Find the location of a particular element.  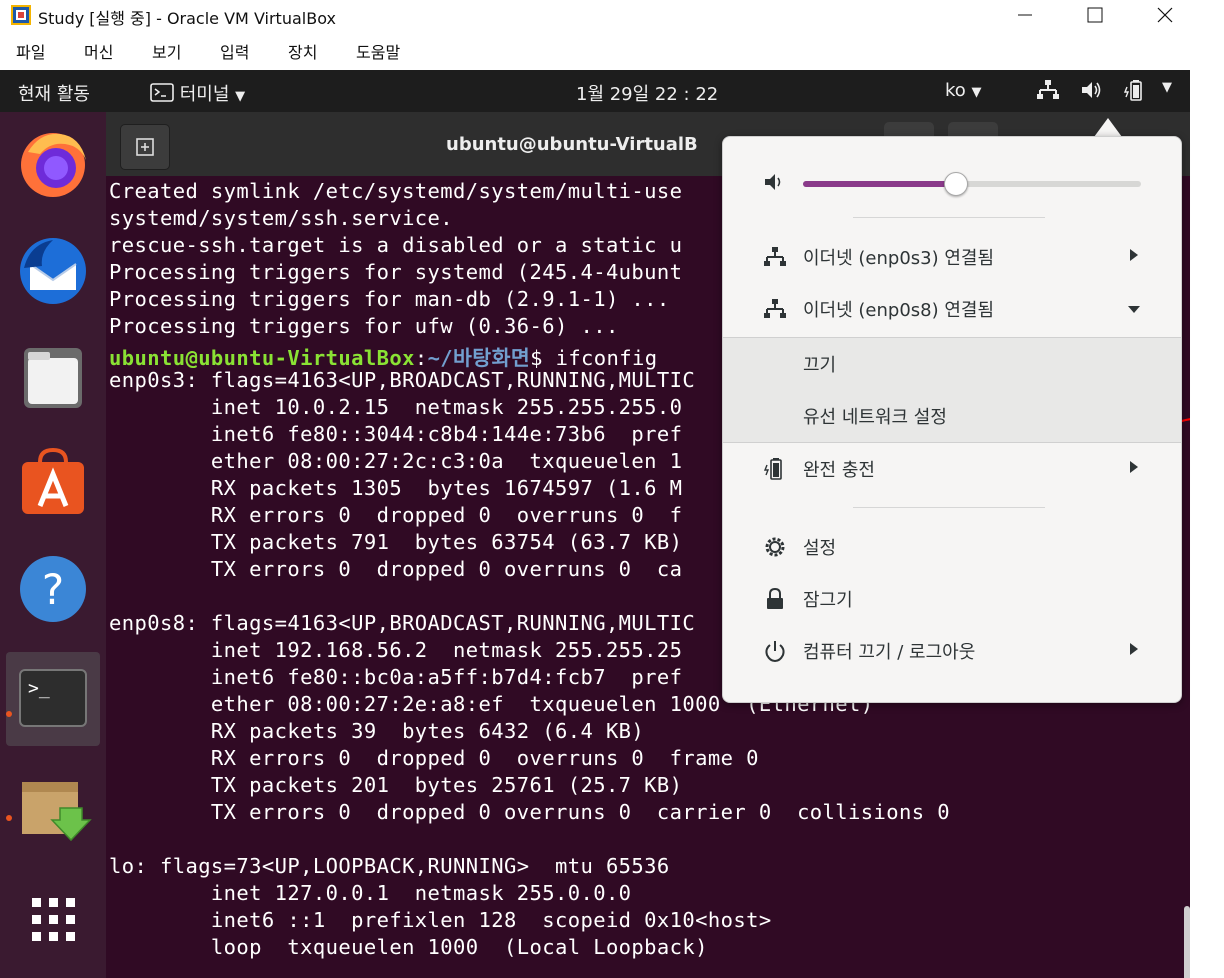

dock-terminal: >_ is located at coordinates (53, 699).